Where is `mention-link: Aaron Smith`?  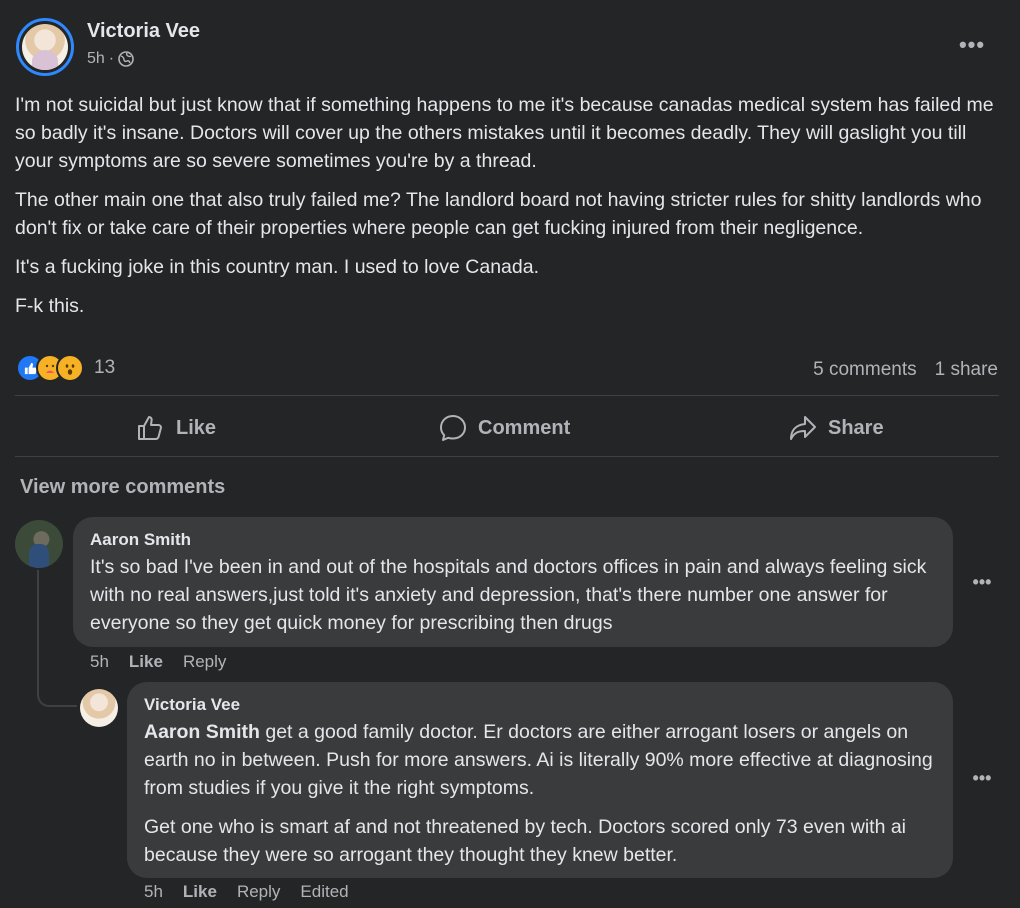 mention-link: Aaron Smith is located at coordinates (202, 732).